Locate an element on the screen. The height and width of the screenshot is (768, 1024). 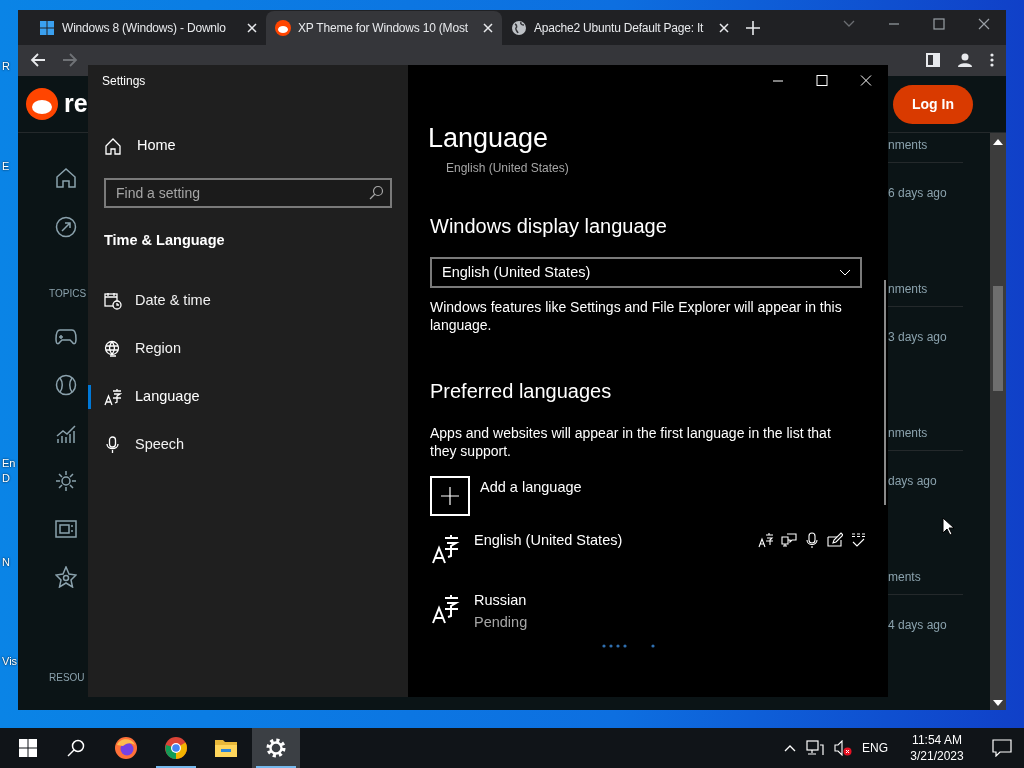
desktop-icon-label: En is located at coordinates (9, 463).